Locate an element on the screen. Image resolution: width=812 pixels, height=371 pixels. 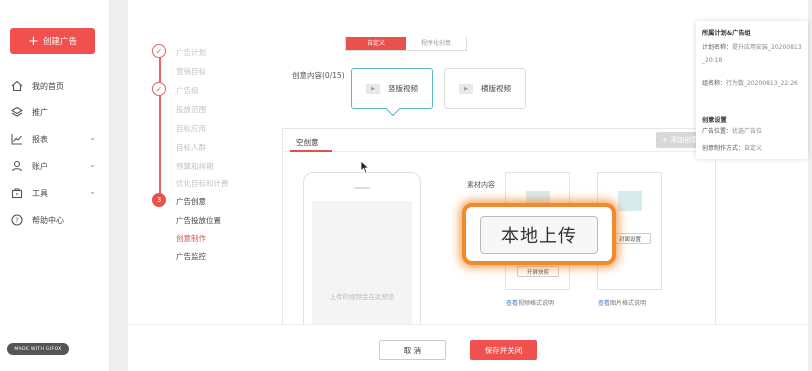
group-name-label: 组名称： is located at coordinates (714, 83).